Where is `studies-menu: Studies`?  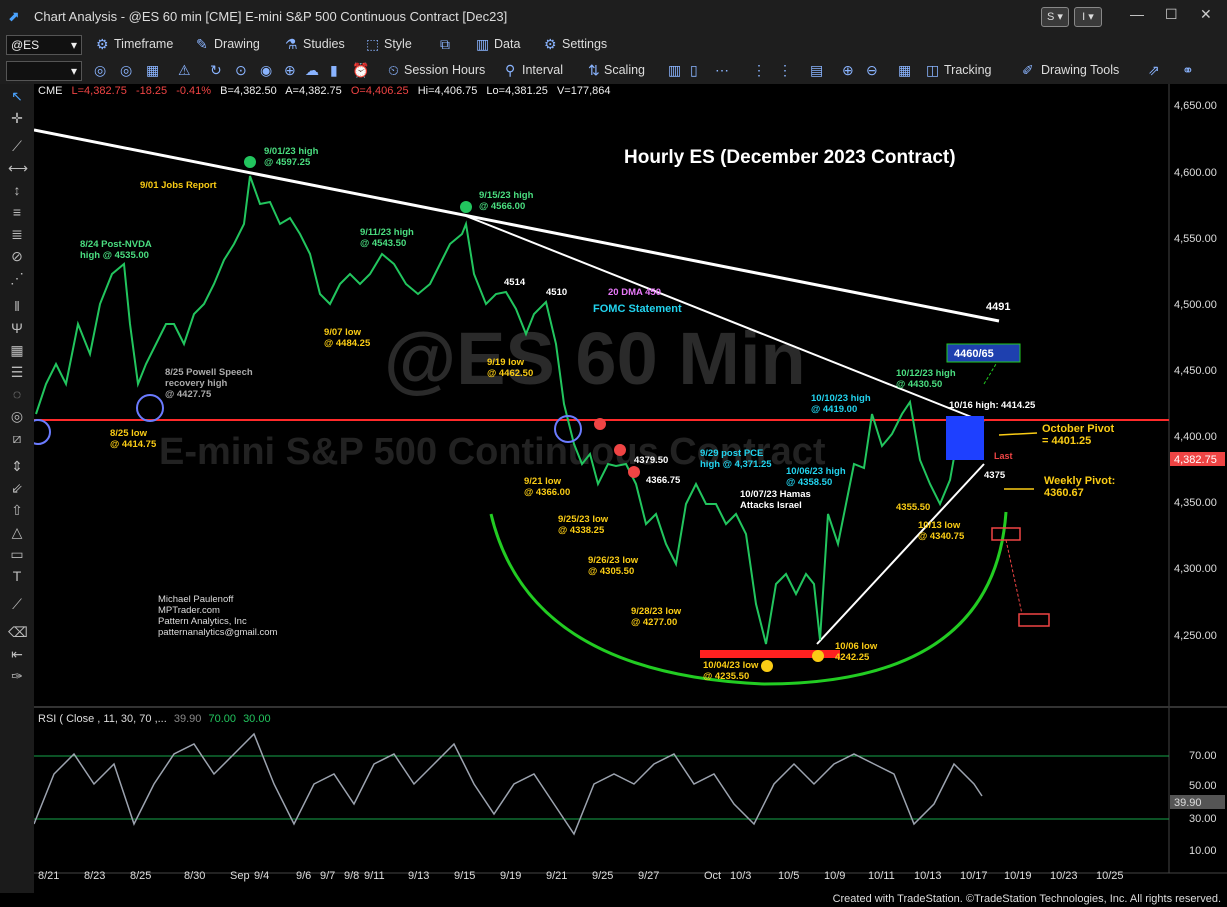 studies-menu: Studies is located at coordinates (324, 44).